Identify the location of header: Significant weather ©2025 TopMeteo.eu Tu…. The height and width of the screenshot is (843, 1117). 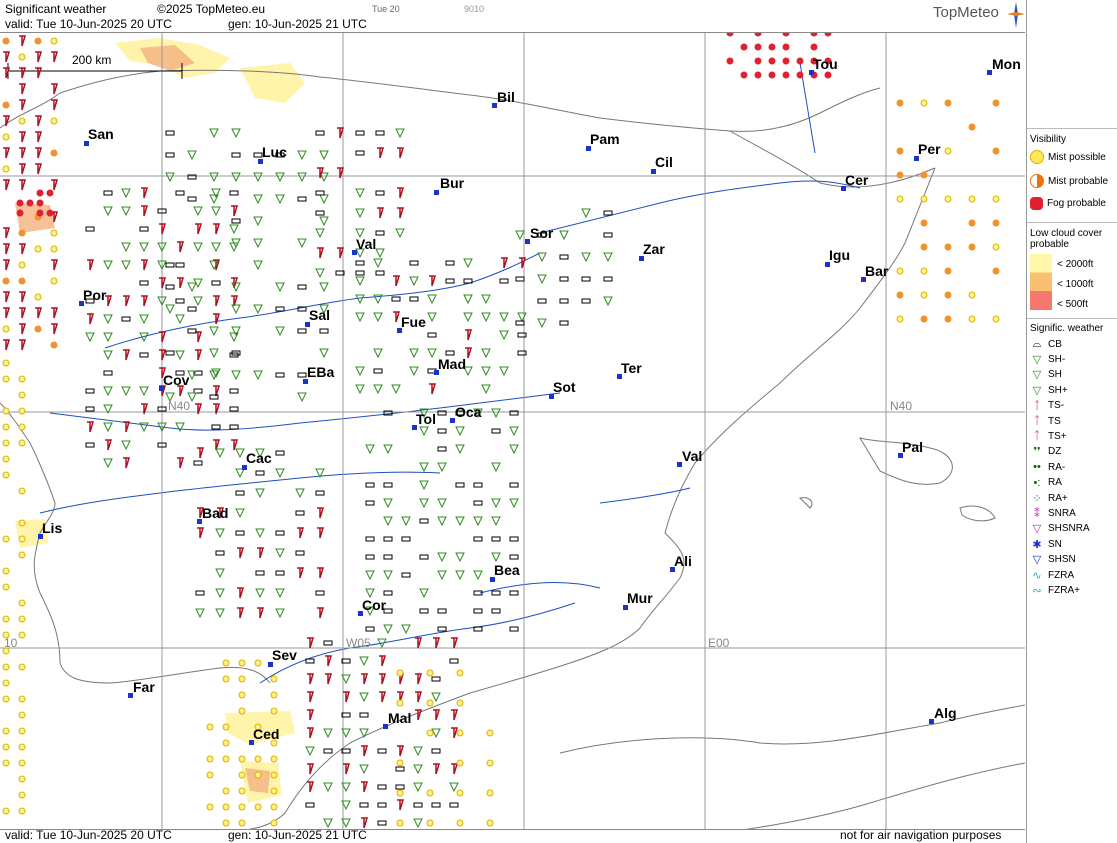
(512, 16).